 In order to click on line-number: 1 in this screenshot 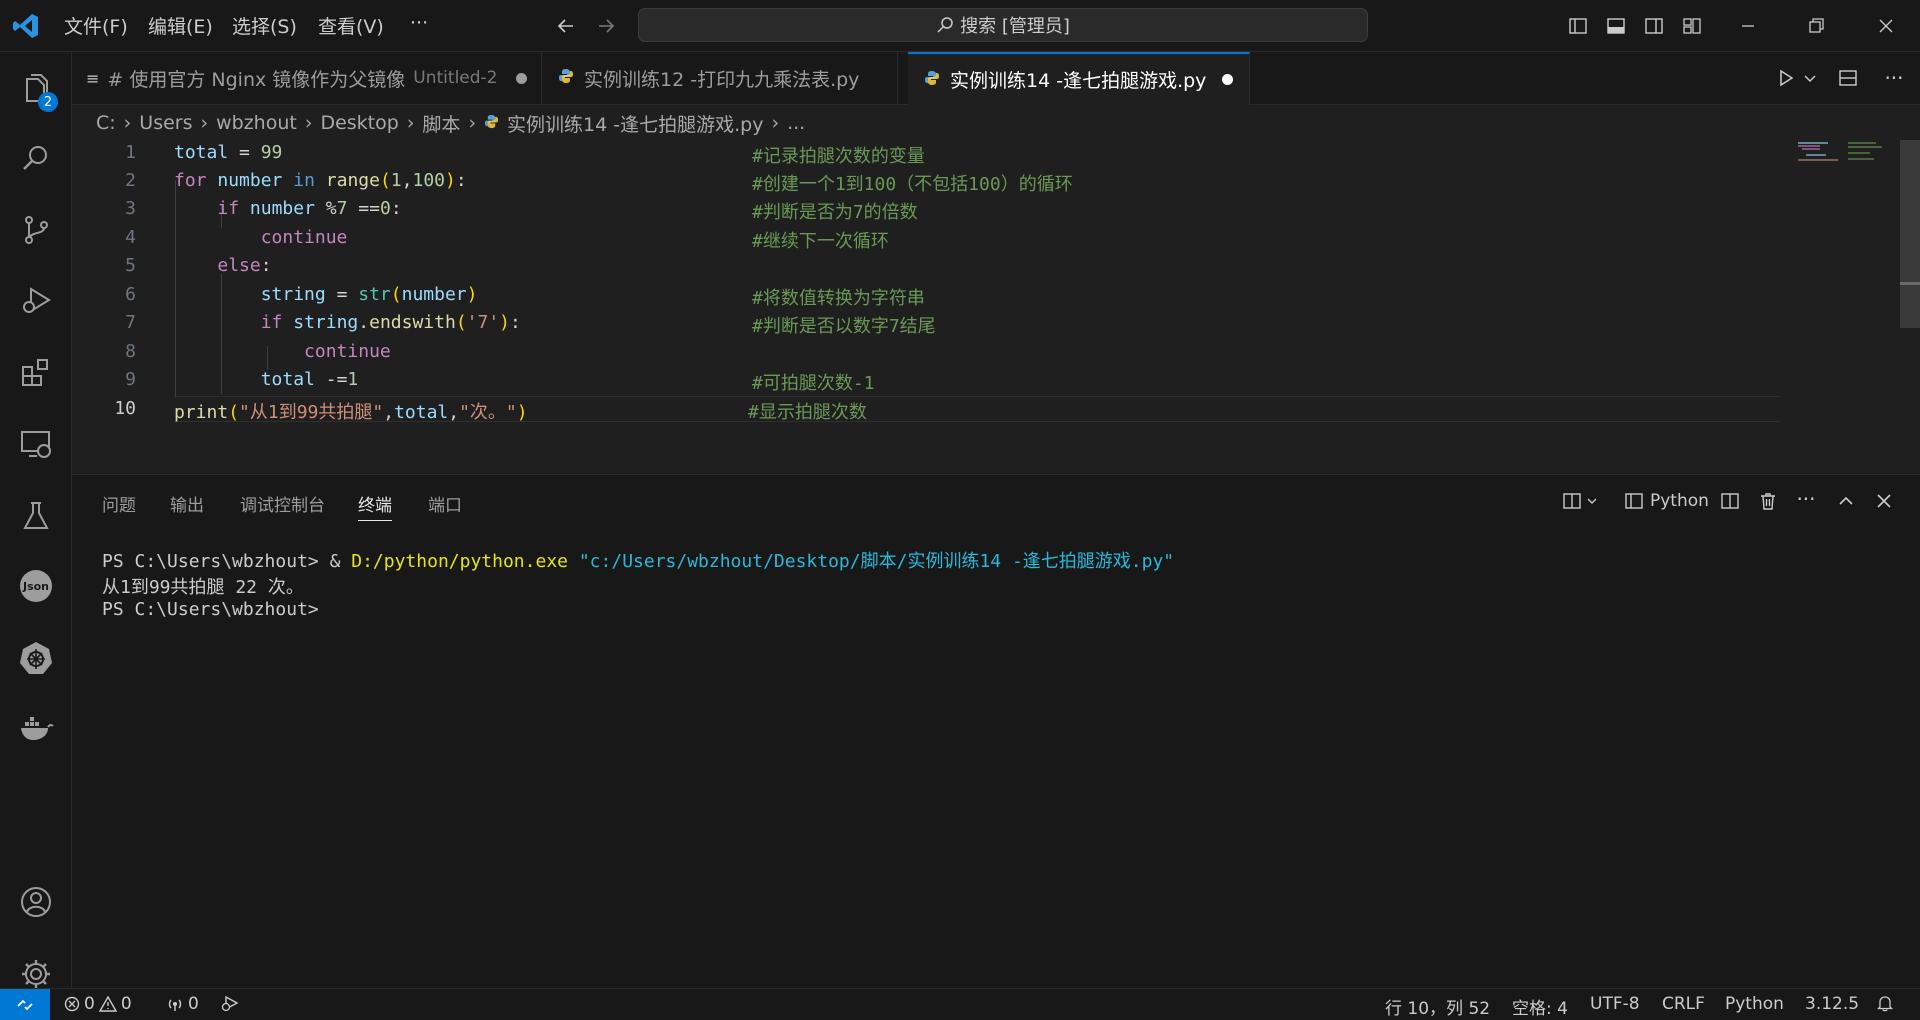, I will do `click(130, 152)`.